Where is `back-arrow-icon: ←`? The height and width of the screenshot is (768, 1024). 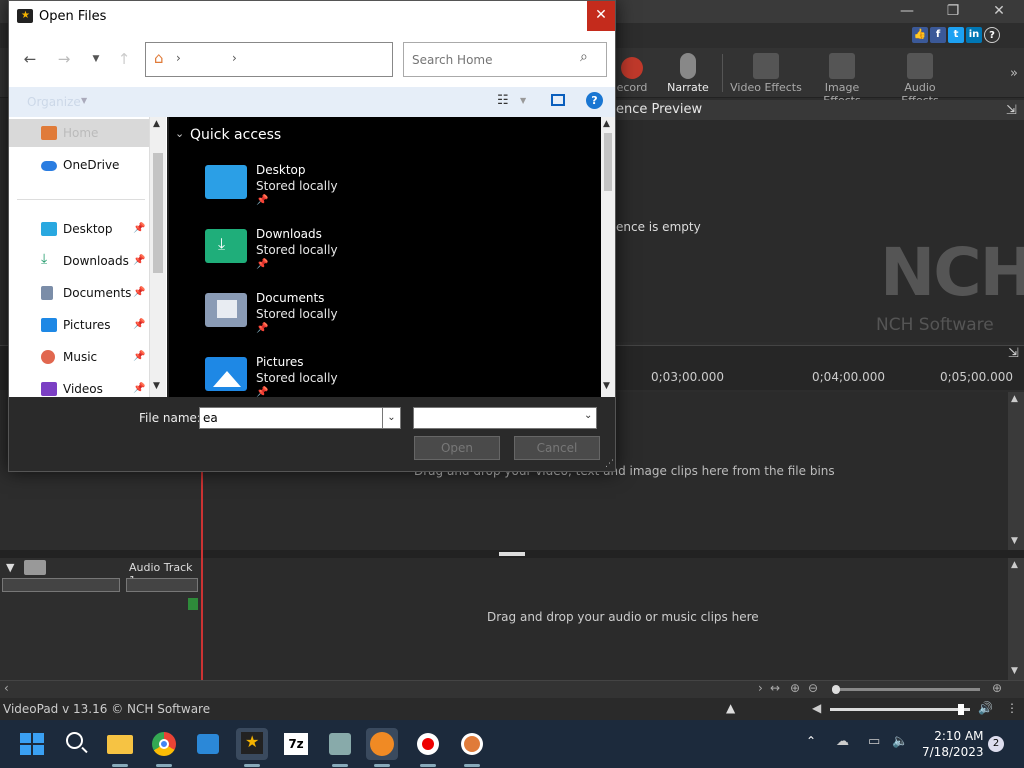 back-arrow-icon: ← is located at coordinates (30, 59).